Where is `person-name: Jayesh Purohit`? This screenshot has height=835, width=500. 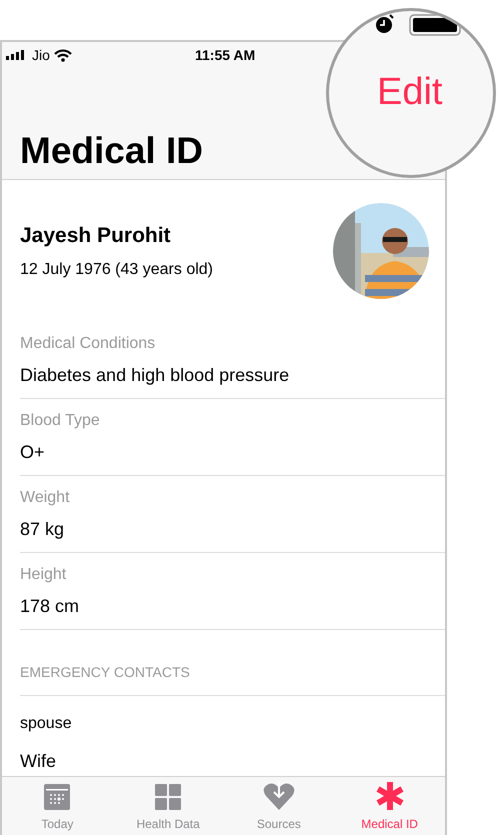
person-name: Jayesh Purohit is located at coordinates (96, 236).